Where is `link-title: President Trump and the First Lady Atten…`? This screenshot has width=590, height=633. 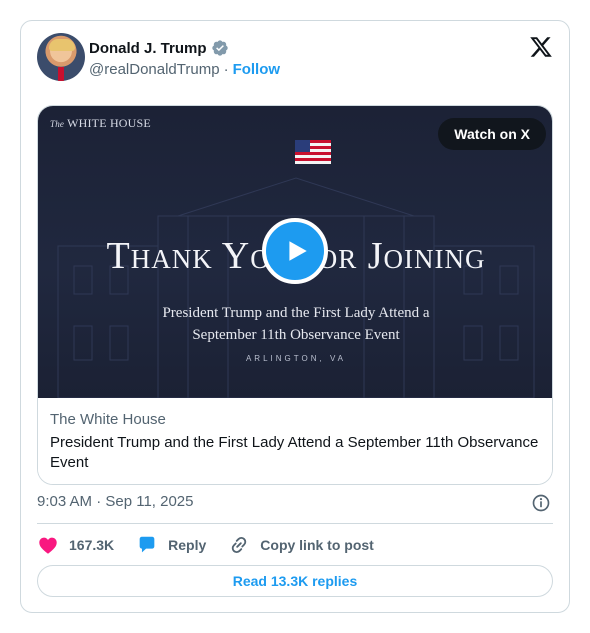
link-title: President Trump and the First Lady Atten… is located at coordinates (294, 452).